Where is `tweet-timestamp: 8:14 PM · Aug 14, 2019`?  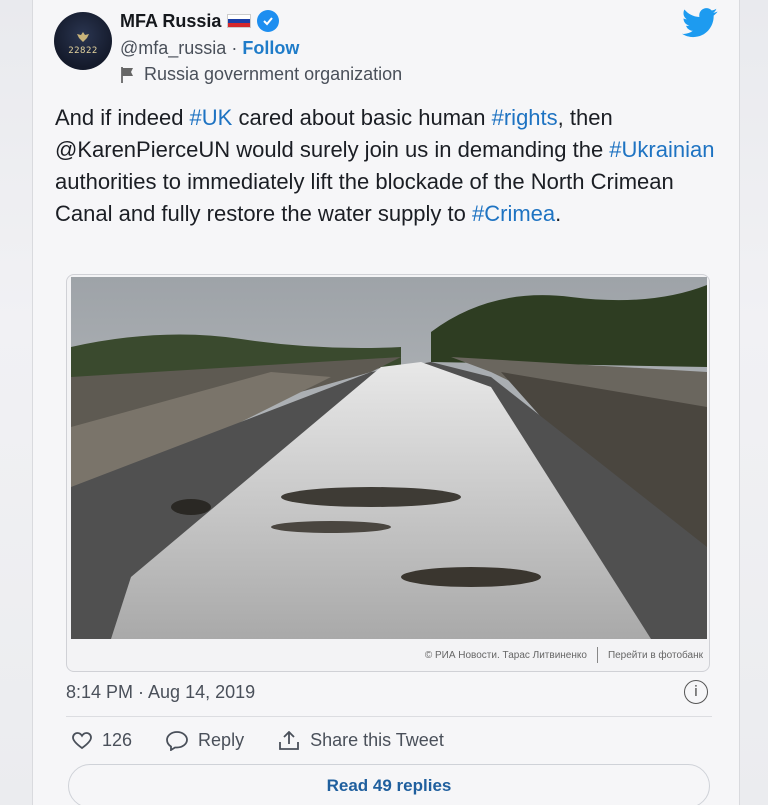 tweet-timestamp: 8:14 PM · Aug 14, 2019 is located at coordinates (160, 692).